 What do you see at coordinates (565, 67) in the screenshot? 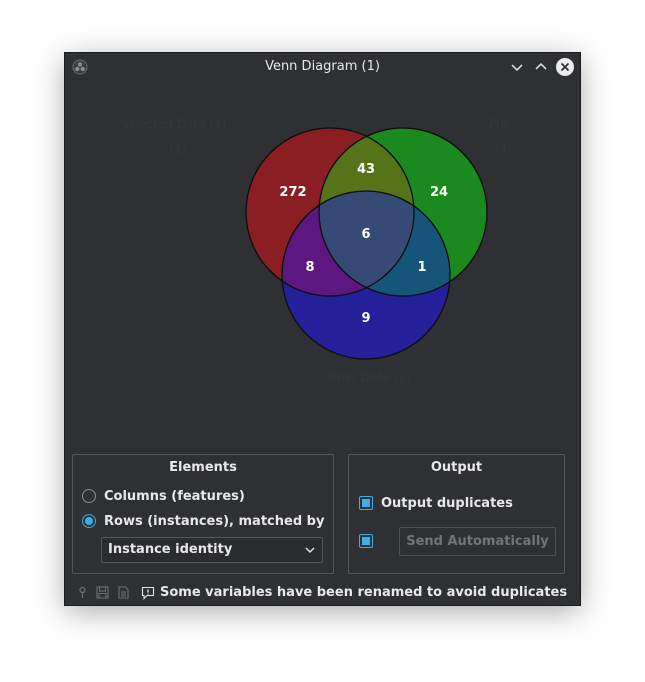
I see `close-button` at bounding box center [565, 67].